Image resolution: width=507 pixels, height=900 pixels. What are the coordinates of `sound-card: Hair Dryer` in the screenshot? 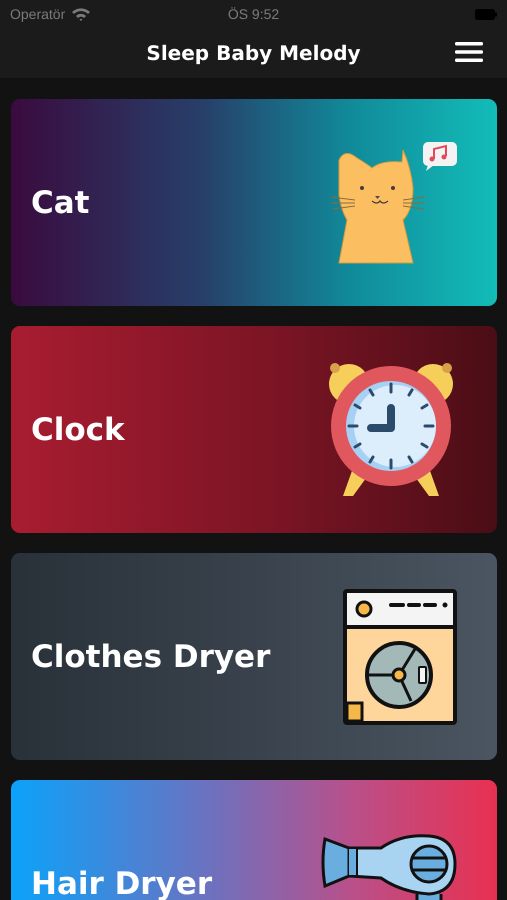 It's located at (254, 840).